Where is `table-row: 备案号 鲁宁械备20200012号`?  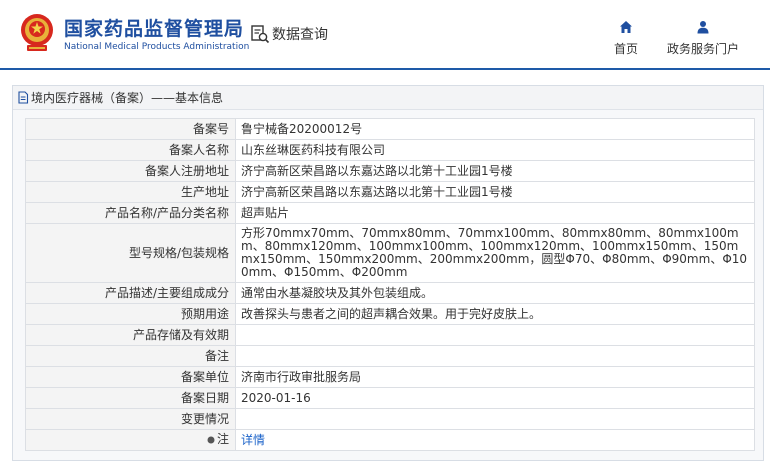 table-row: 备案号 鲁宁械备20200012号 is located at coordinates (390, 129).